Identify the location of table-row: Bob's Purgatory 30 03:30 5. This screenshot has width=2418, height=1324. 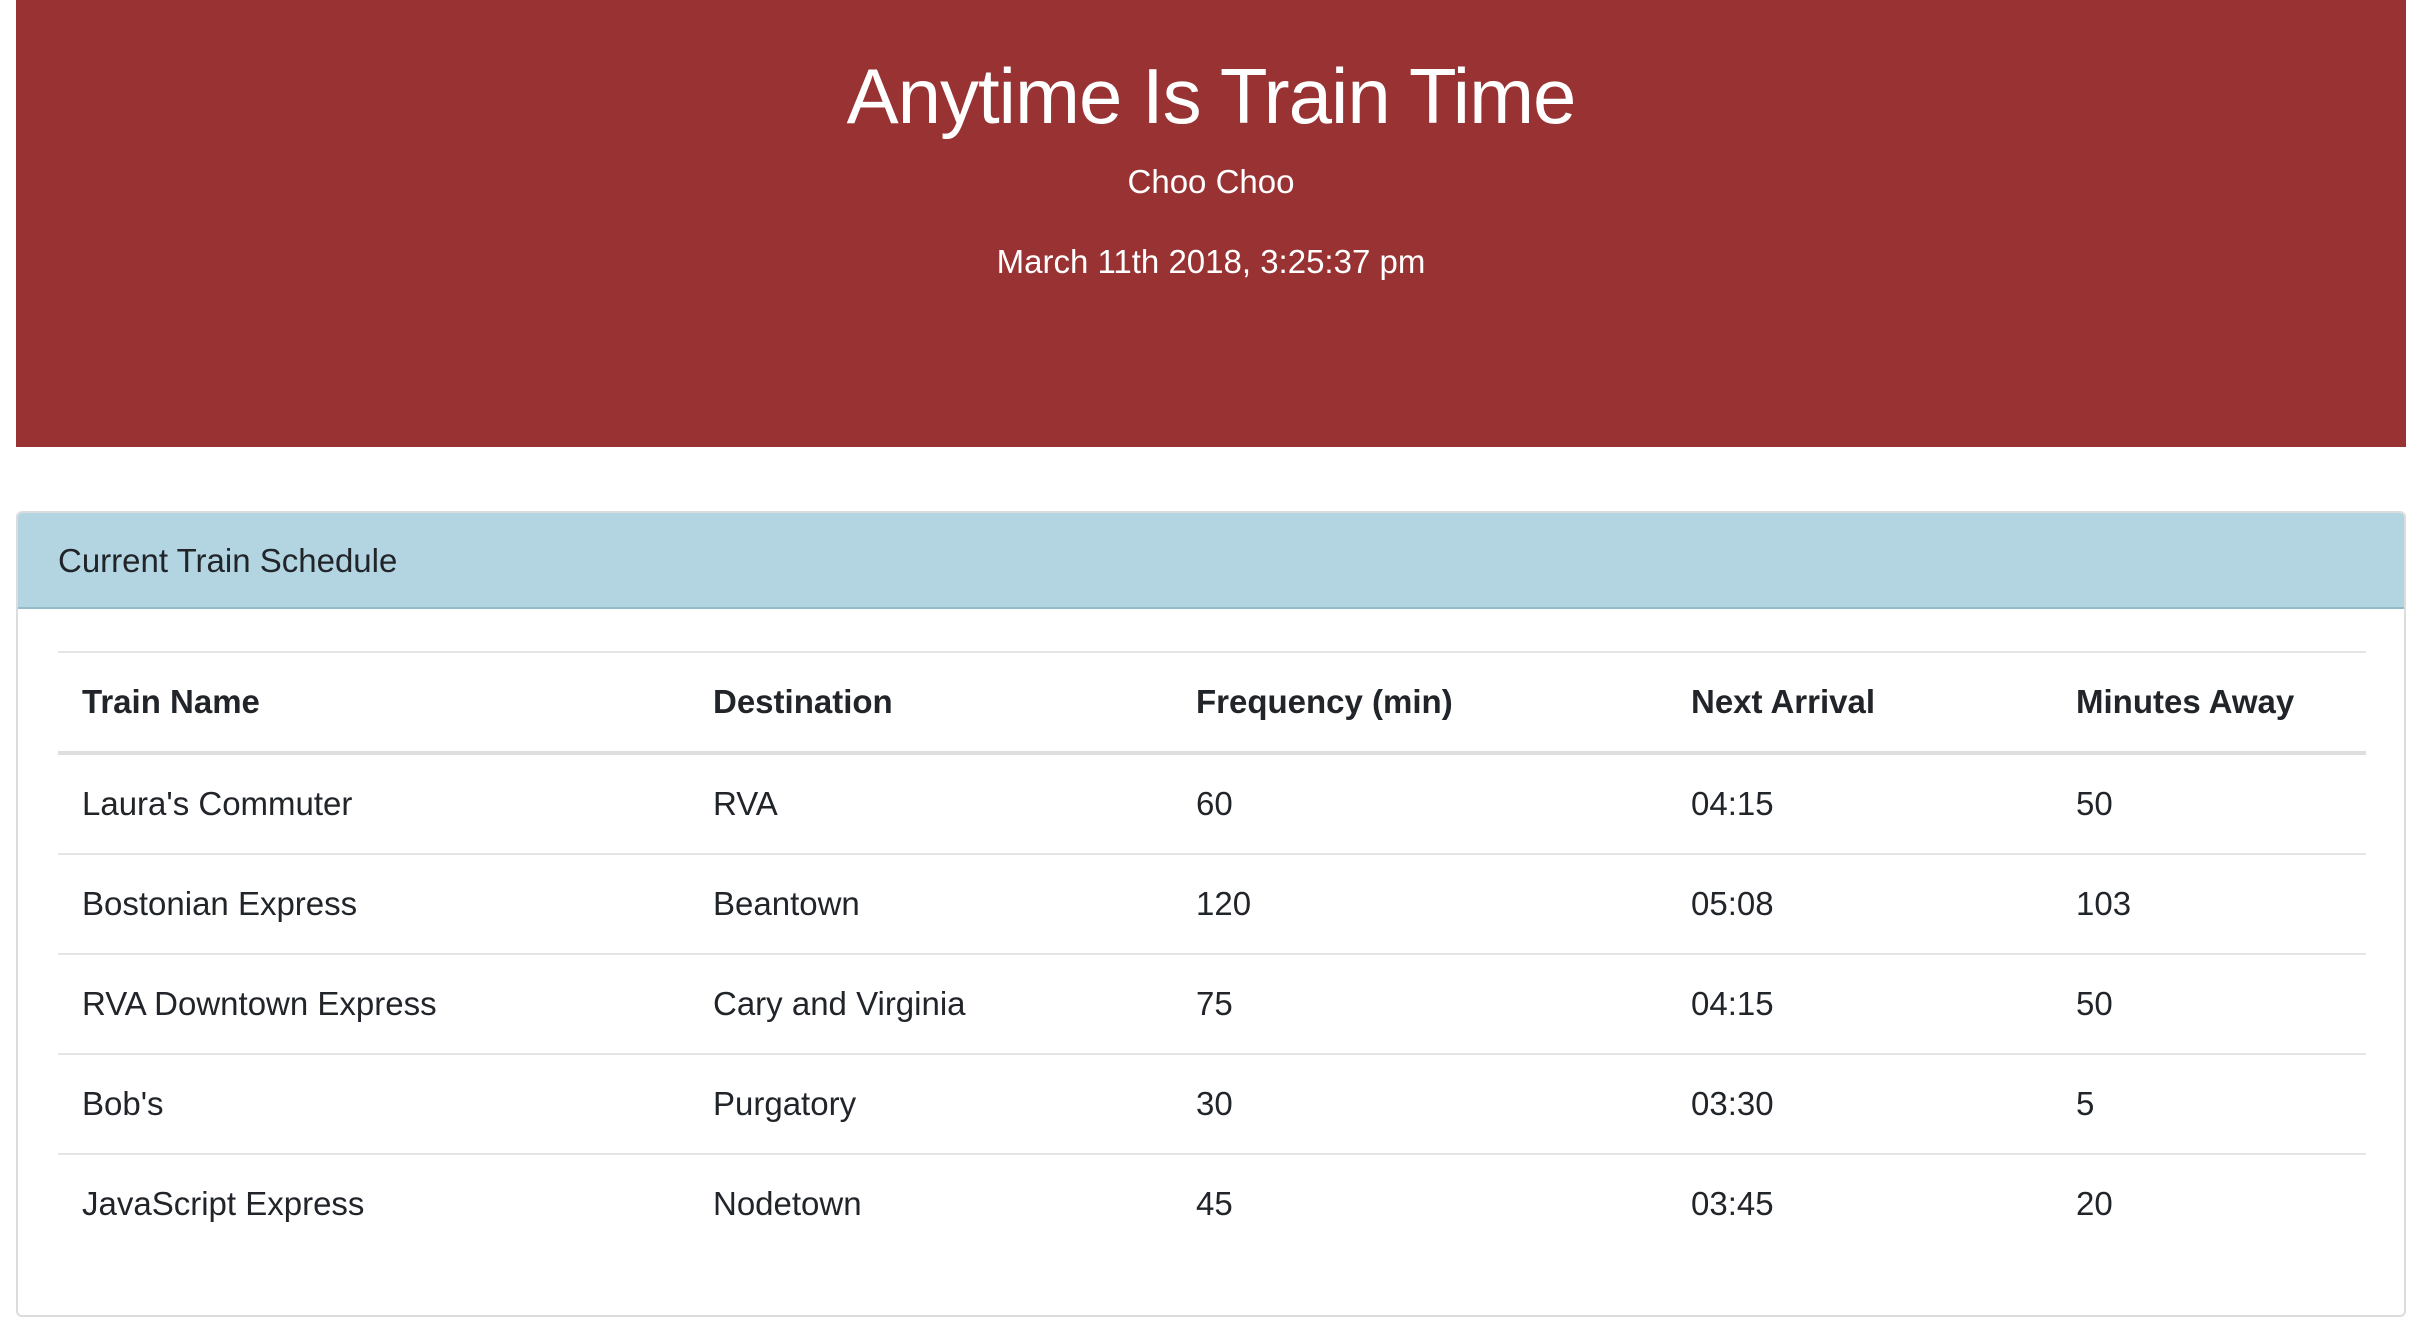
(1212, 1104).